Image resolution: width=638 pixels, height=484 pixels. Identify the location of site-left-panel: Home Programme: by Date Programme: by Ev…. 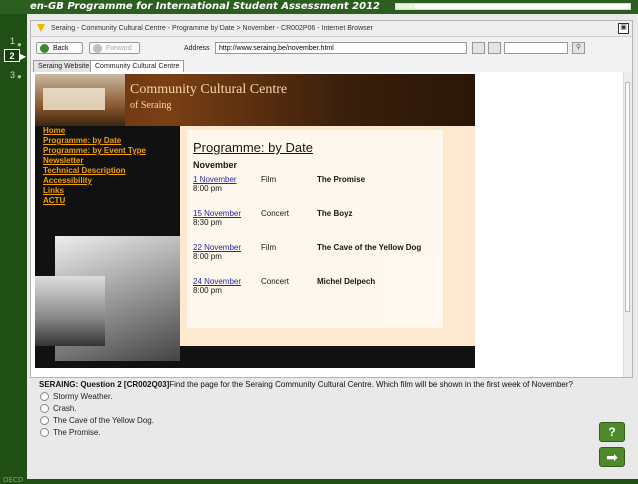
(107, 247).